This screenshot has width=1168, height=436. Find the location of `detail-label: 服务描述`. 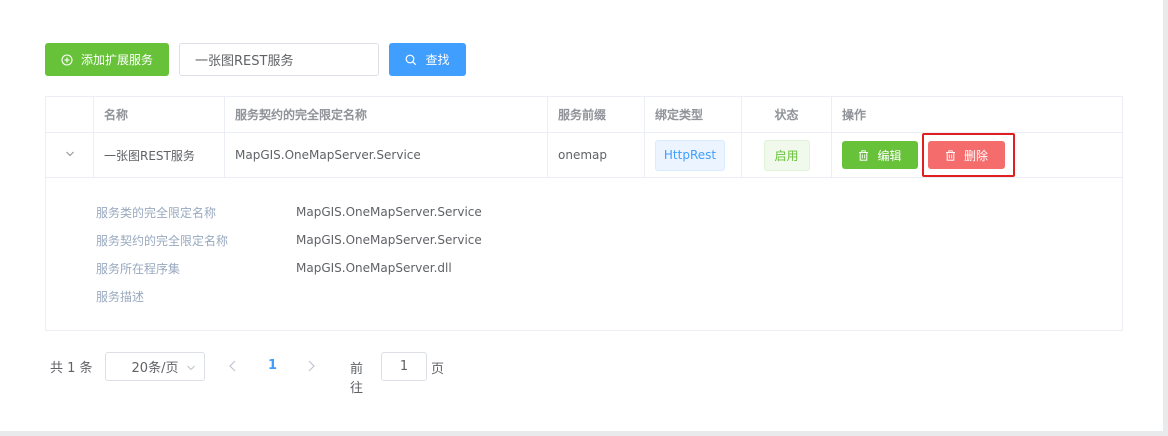

detail-label: 服务描述 is located at coordinates (120, 296).